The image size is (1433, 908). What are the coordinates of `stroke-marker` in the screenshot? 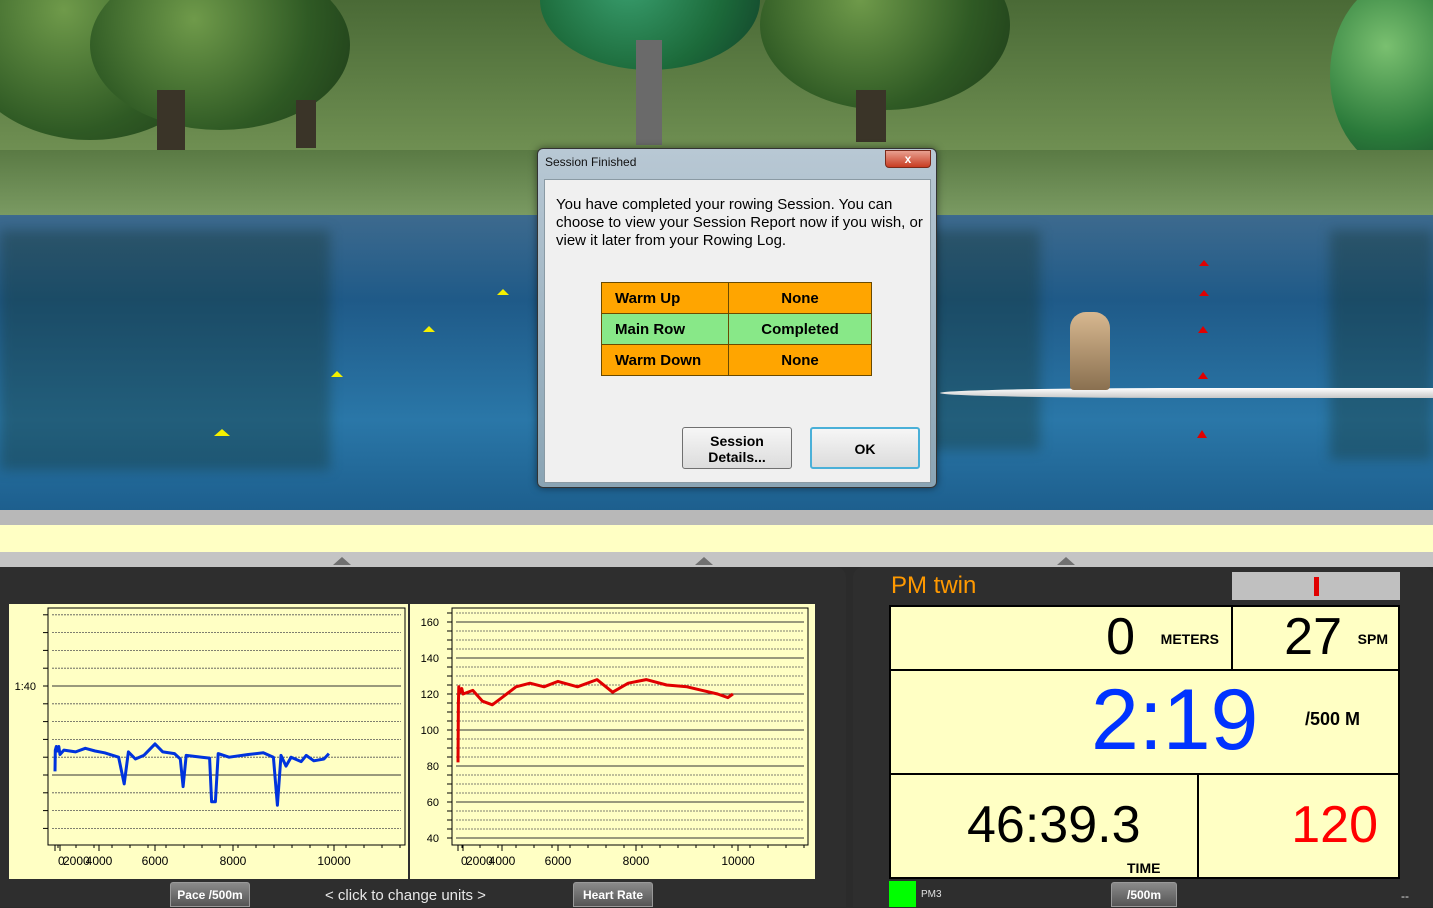 It's located at (1316, 586).